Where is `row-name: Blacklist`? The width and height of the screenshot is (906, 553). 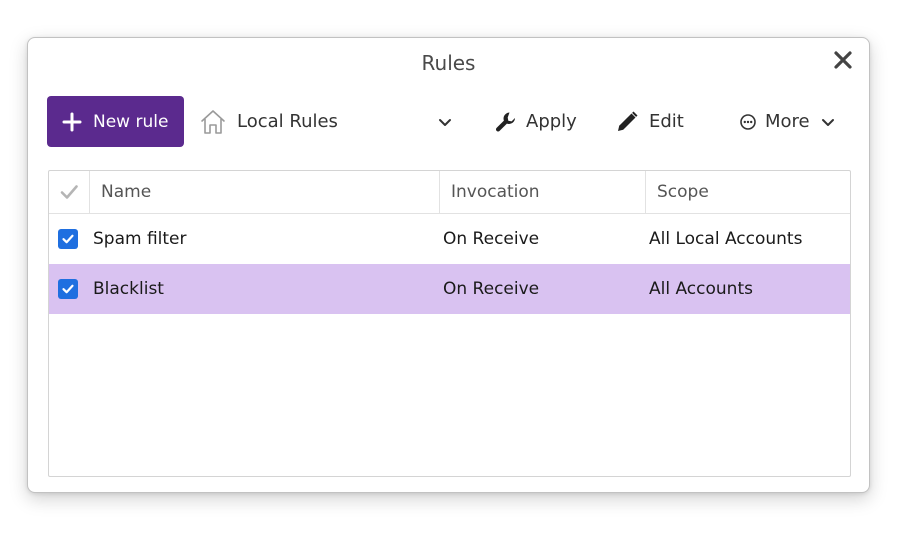 row-name: Blacklist is located at coordinates (128, 289).